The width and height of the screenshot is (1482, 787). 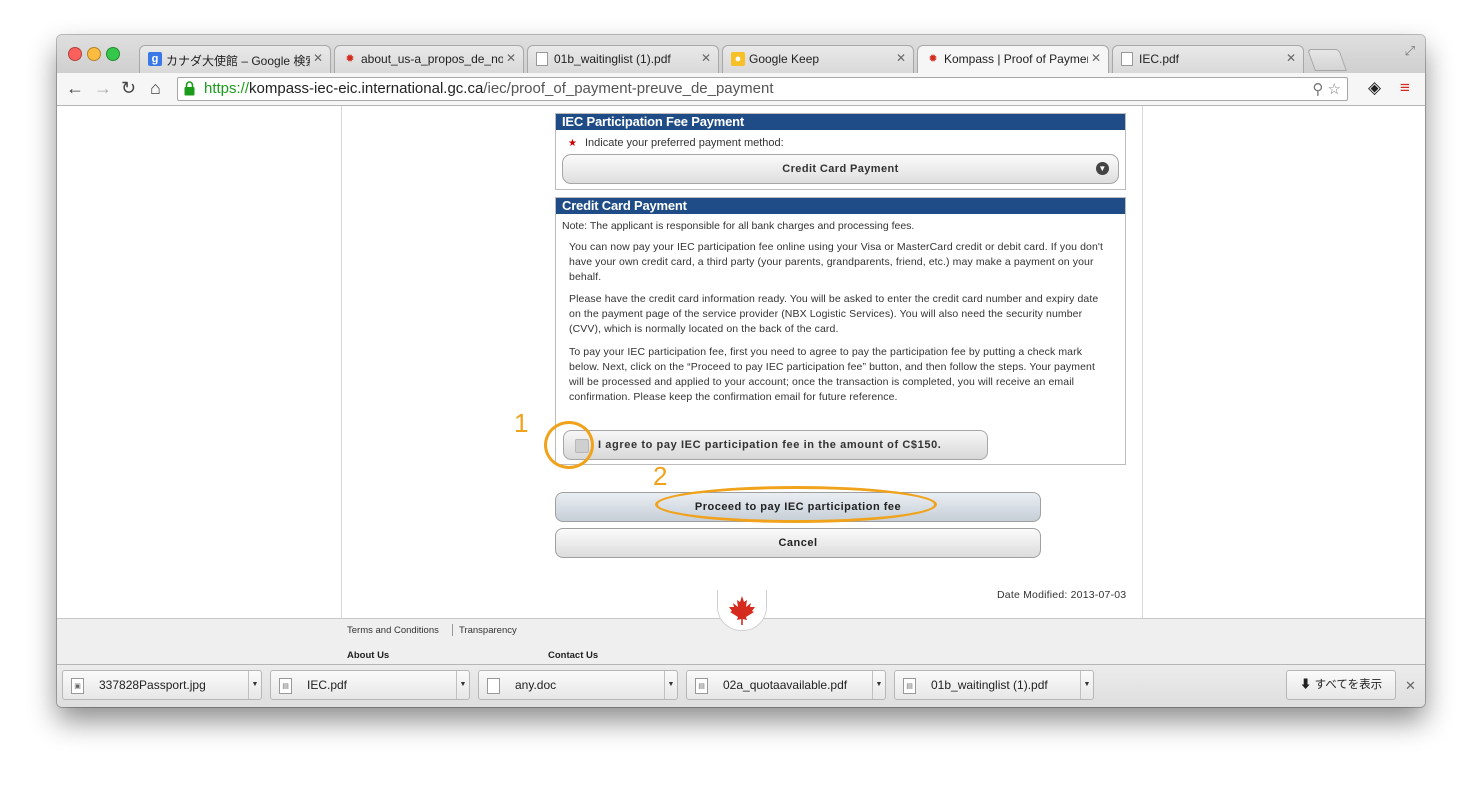 I want to click on tab-google-keep: ● Google Keep ✕, so click(x=818, y=59).